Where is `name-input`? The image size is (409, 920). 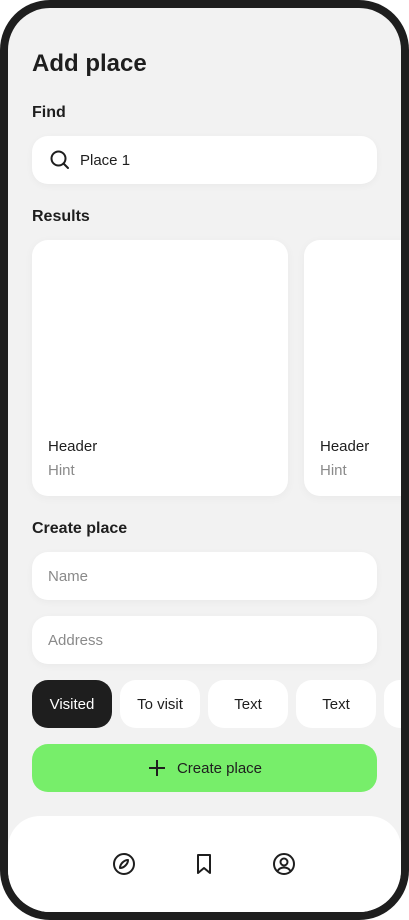
name-input is located at coordinates (212, 576).